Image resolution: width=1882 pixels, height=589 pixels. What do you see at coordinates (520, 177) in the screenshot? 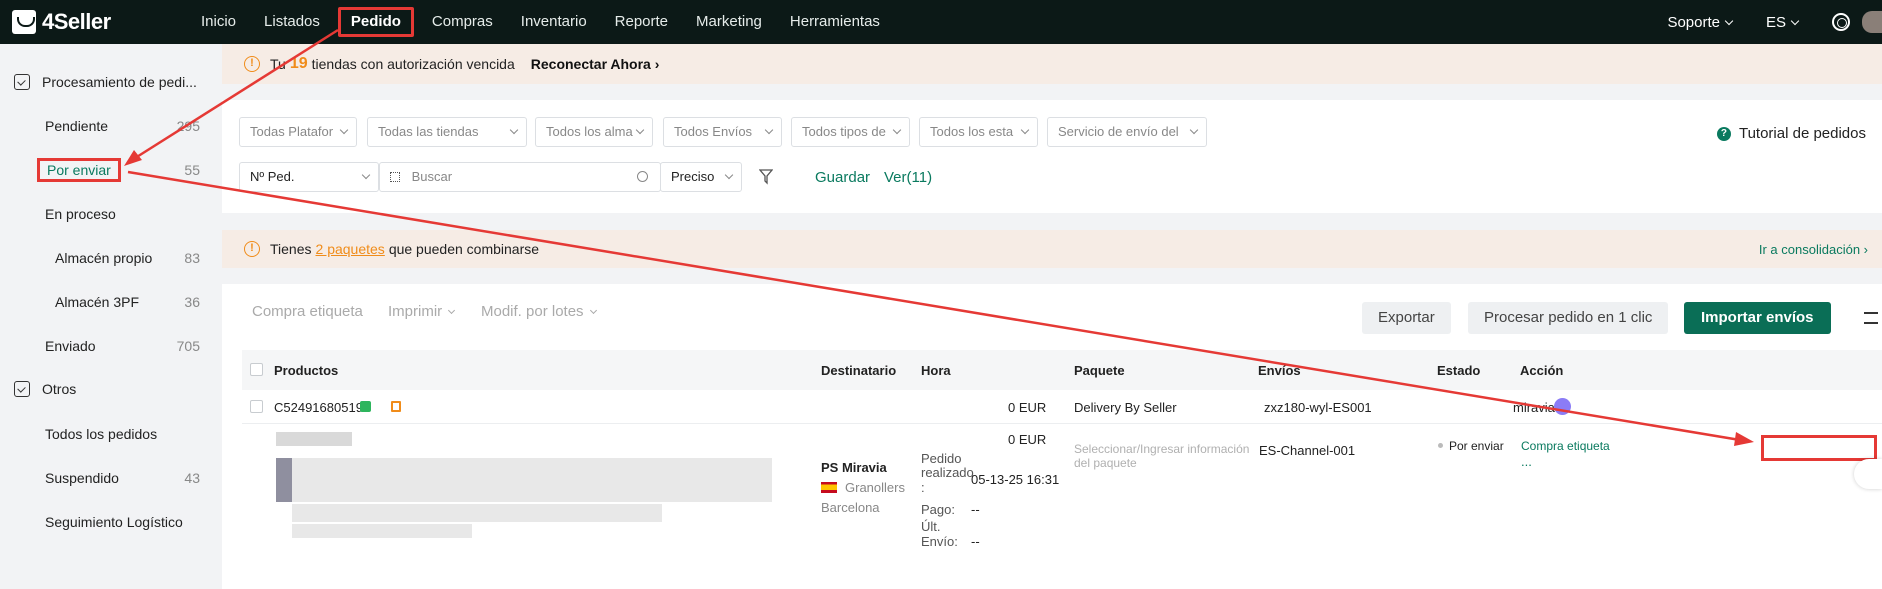
I see `search-input: Buscar` at bounding box center [520, 177].